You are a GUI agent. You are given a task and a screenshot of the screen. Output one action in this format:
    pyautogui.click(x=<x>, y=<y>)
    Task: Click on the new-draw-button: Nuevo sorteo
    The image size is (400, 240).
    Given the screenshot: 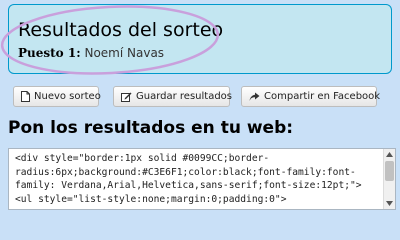 What is the action you would take?
    pyautogui.click(x=57, y=96)
    